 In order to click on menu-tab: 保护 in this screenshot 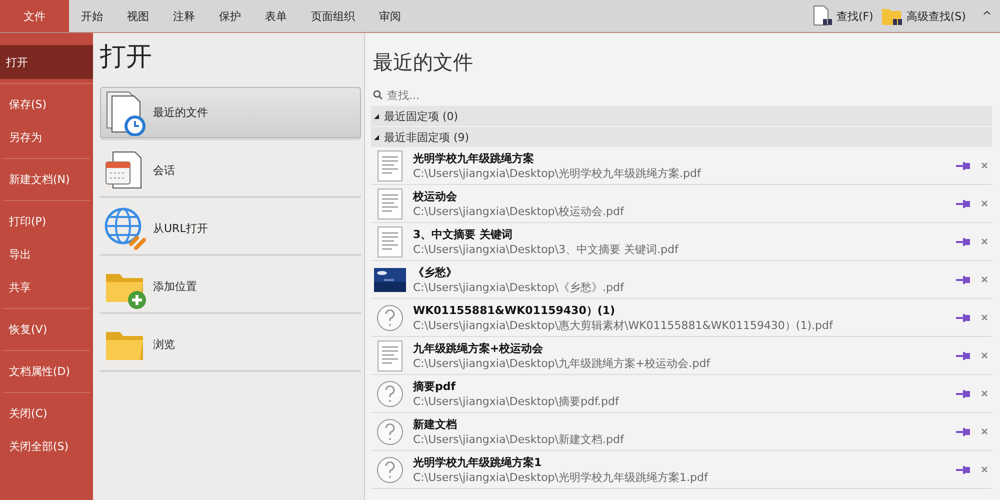, I will do `click(230, 16)`.